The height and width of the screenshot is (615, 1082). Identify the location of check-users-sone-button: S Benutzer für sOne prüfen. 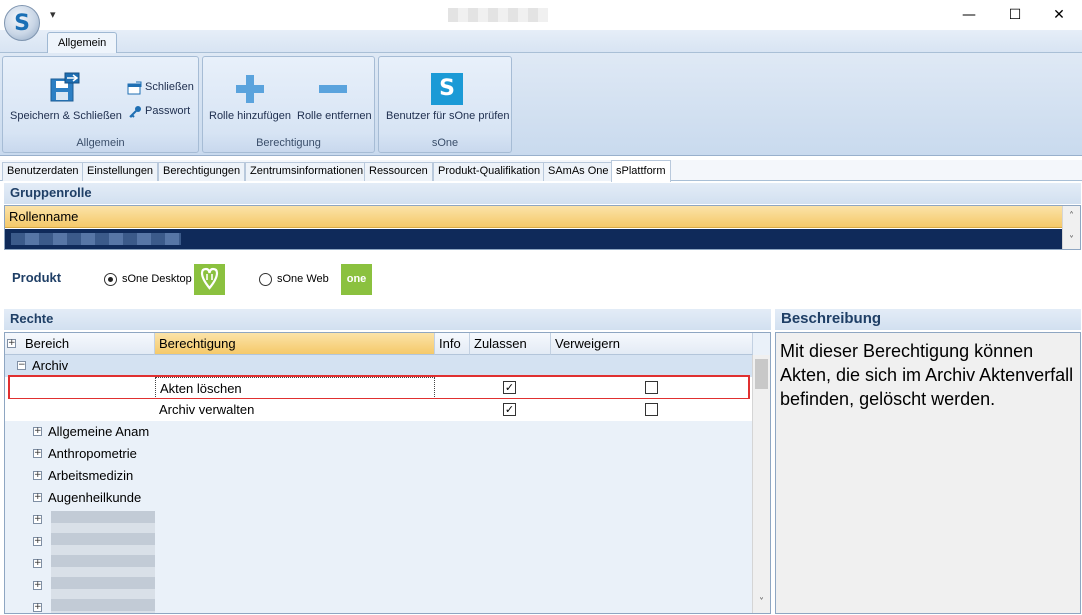
(446, 98).